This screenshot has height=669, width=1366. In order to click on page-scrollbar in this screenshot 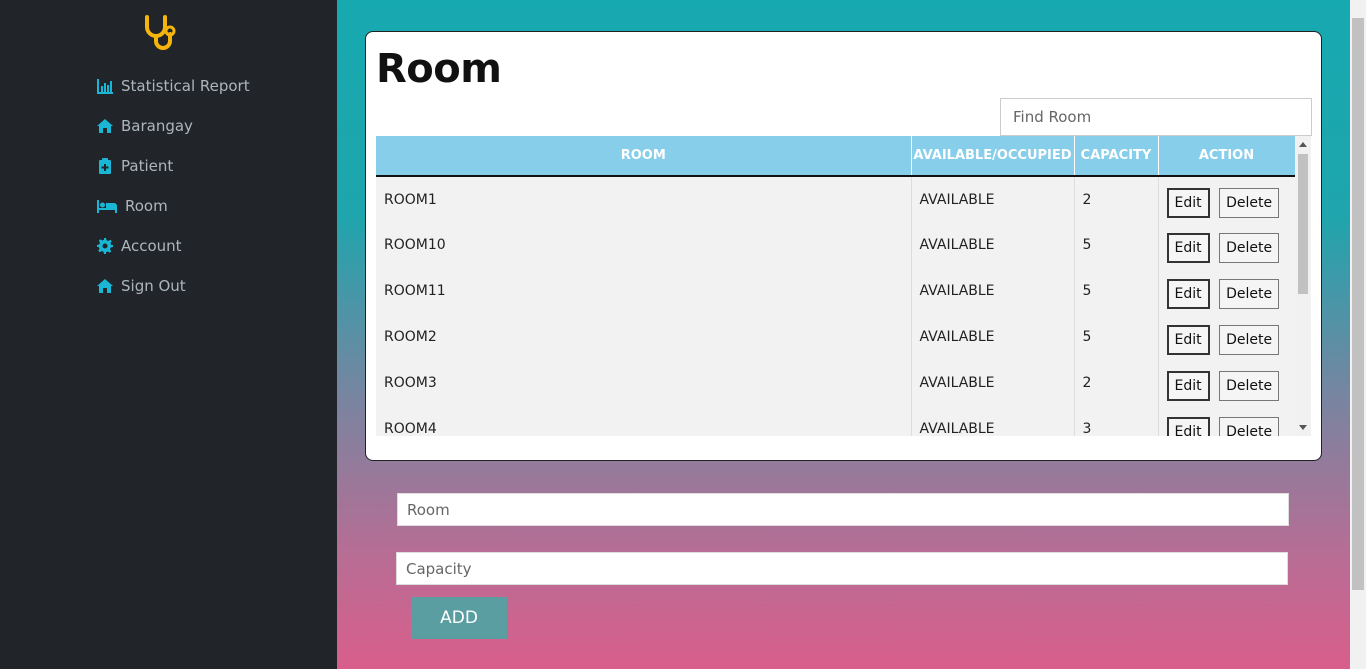, I will do `click(1358, 334)`.